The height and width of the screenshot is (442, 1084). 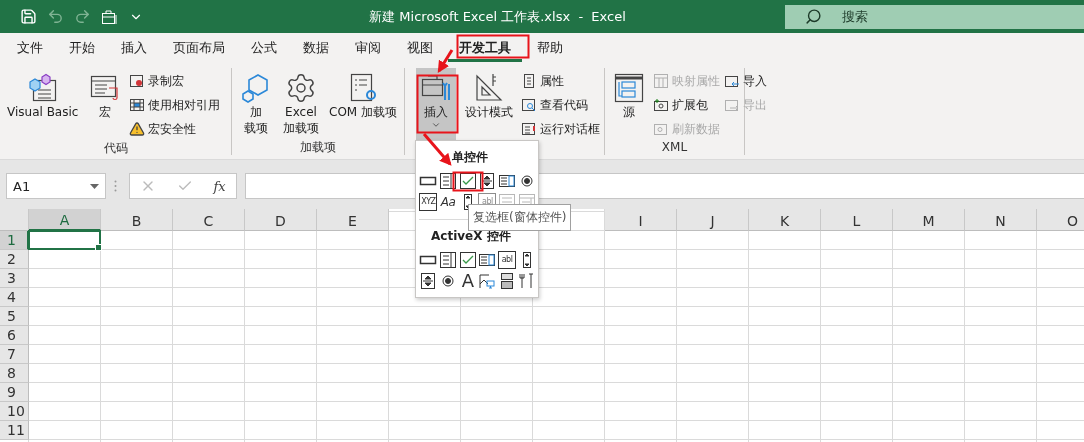 I want to click on ribbon-button: 录制宏, so click(x=175, y=81).